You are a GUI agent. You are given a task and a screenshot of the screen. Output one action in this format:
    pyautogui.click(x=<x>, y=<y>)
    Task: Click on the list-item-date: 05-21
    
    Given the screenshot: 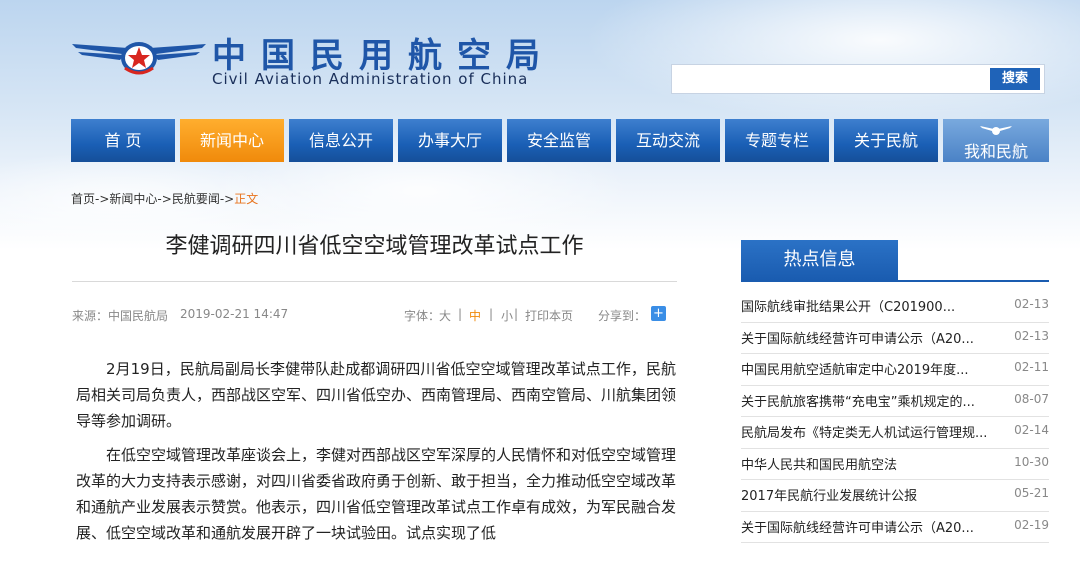 What is the action you would take?
    pyautogui.click(x=1031, y=493)
    